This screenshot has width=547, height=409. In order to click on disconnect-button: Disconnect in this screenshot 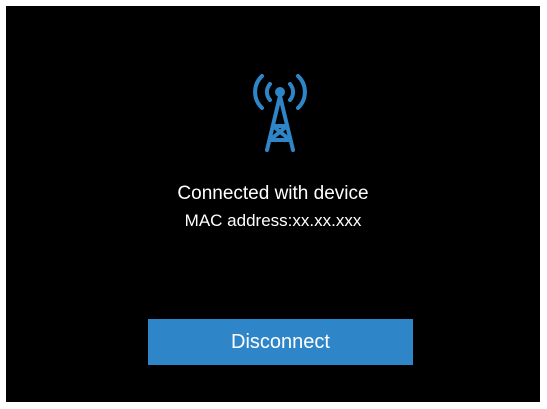, I will do `click(280, 342)`.